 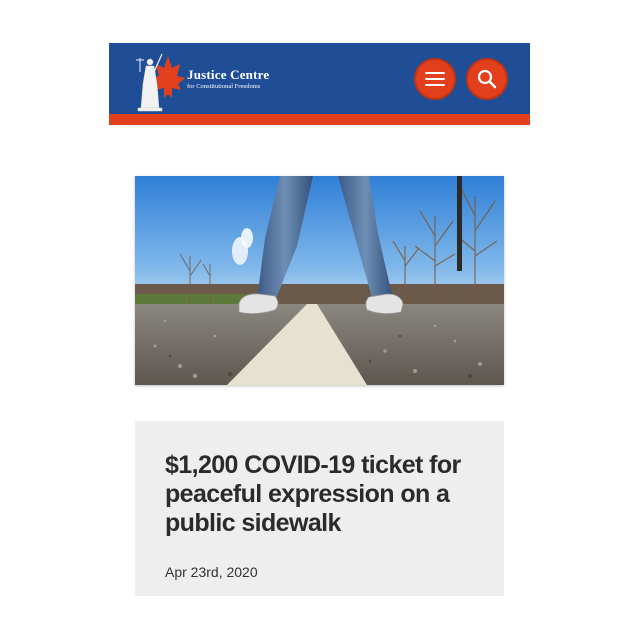 I want to click on menu-button, so click(x=435, y=79).